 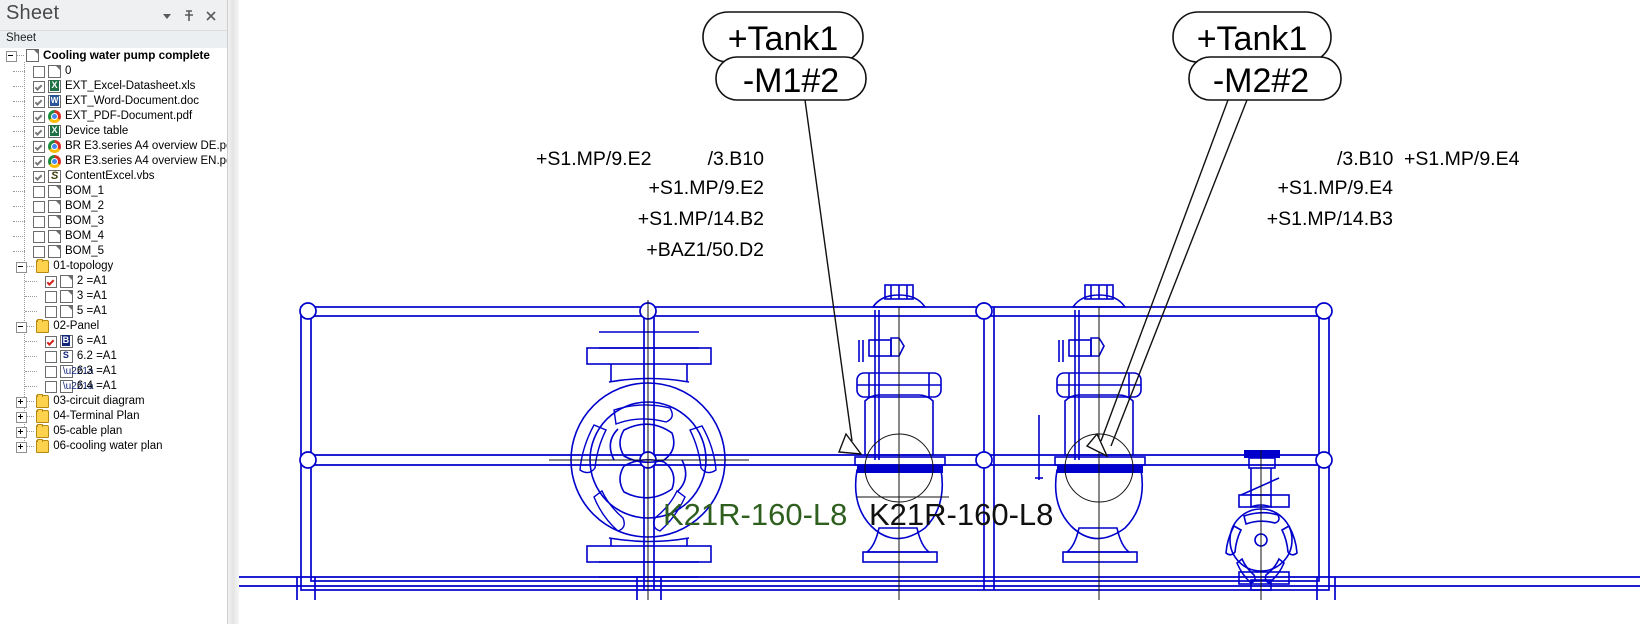 I want to click on tree-item: EXT_Excel-Datasheet.xls, so click(x=113, y=86).